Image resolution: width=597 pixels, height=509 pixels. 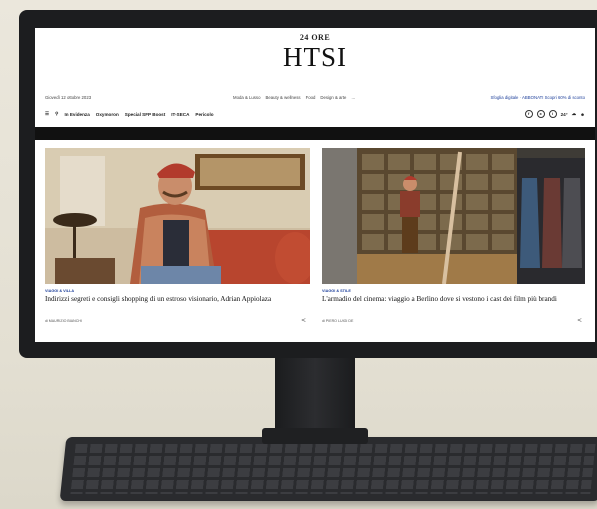 What do you see at coordinates (47, 114) in the screenshot?
I see `menu-icon: ☰` at bounding box center [47, 114].